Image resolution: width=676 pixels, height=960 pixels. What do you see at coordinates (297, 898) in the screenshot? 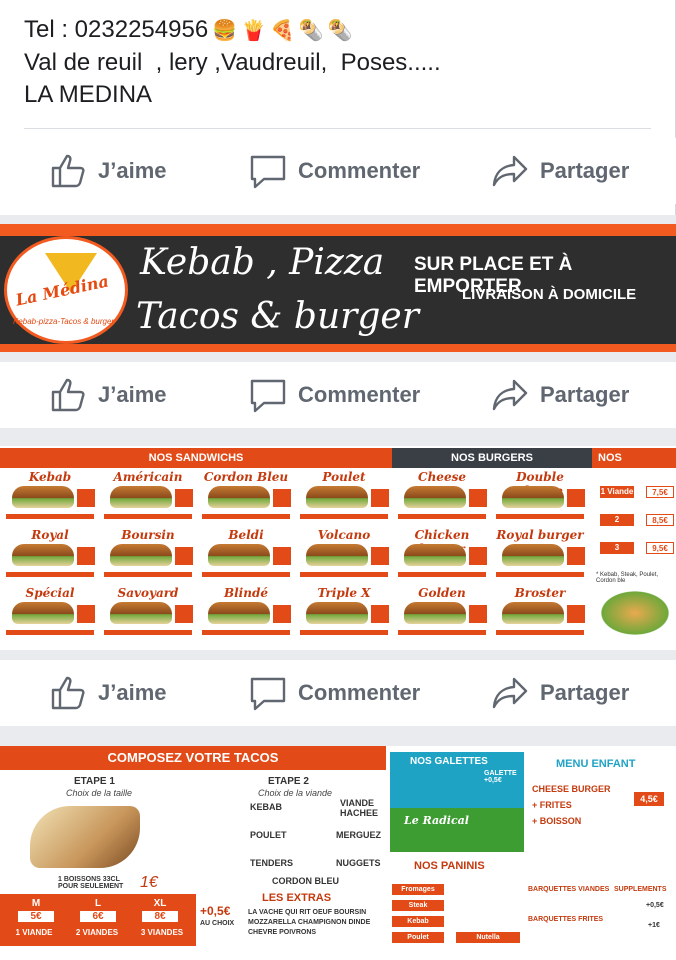
I see `extras-title: LES EXTRAS` at bounding box center [297, 898].